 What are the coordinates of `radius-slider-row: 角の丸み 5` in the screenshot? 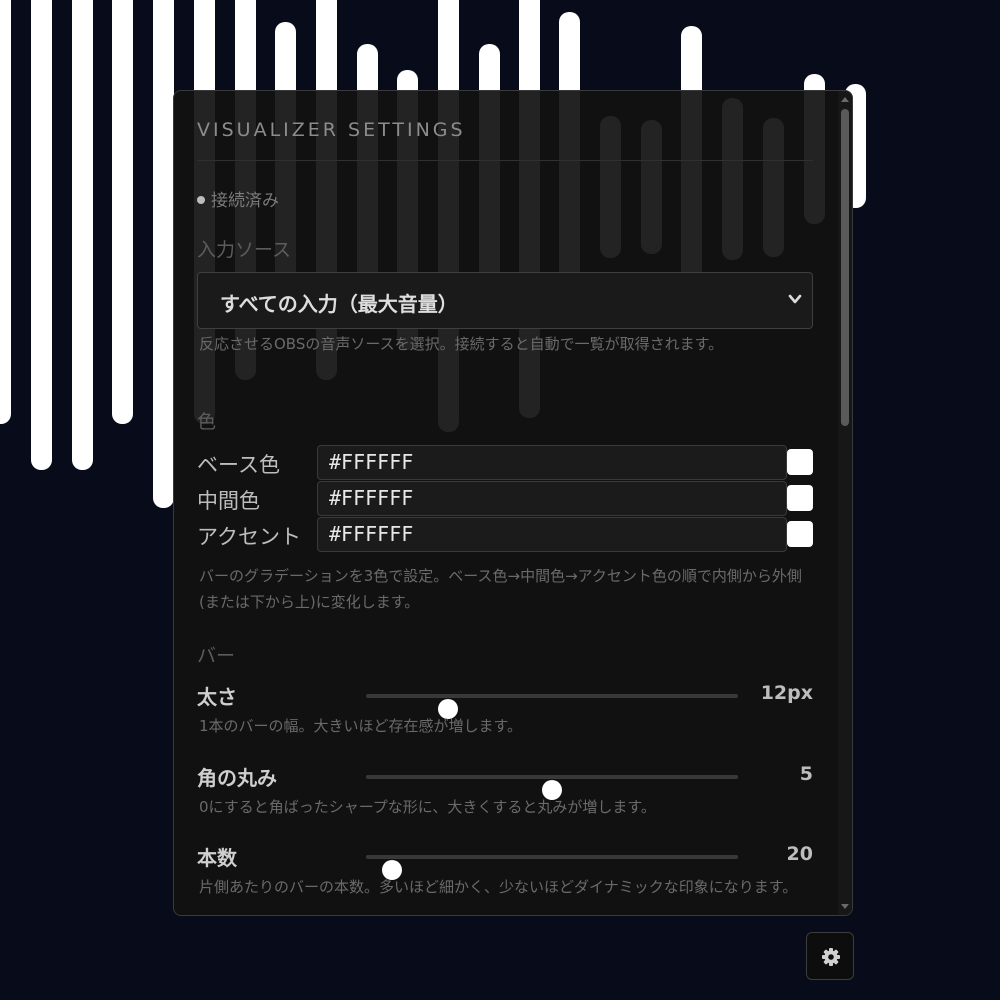 It's located at (505, 780).